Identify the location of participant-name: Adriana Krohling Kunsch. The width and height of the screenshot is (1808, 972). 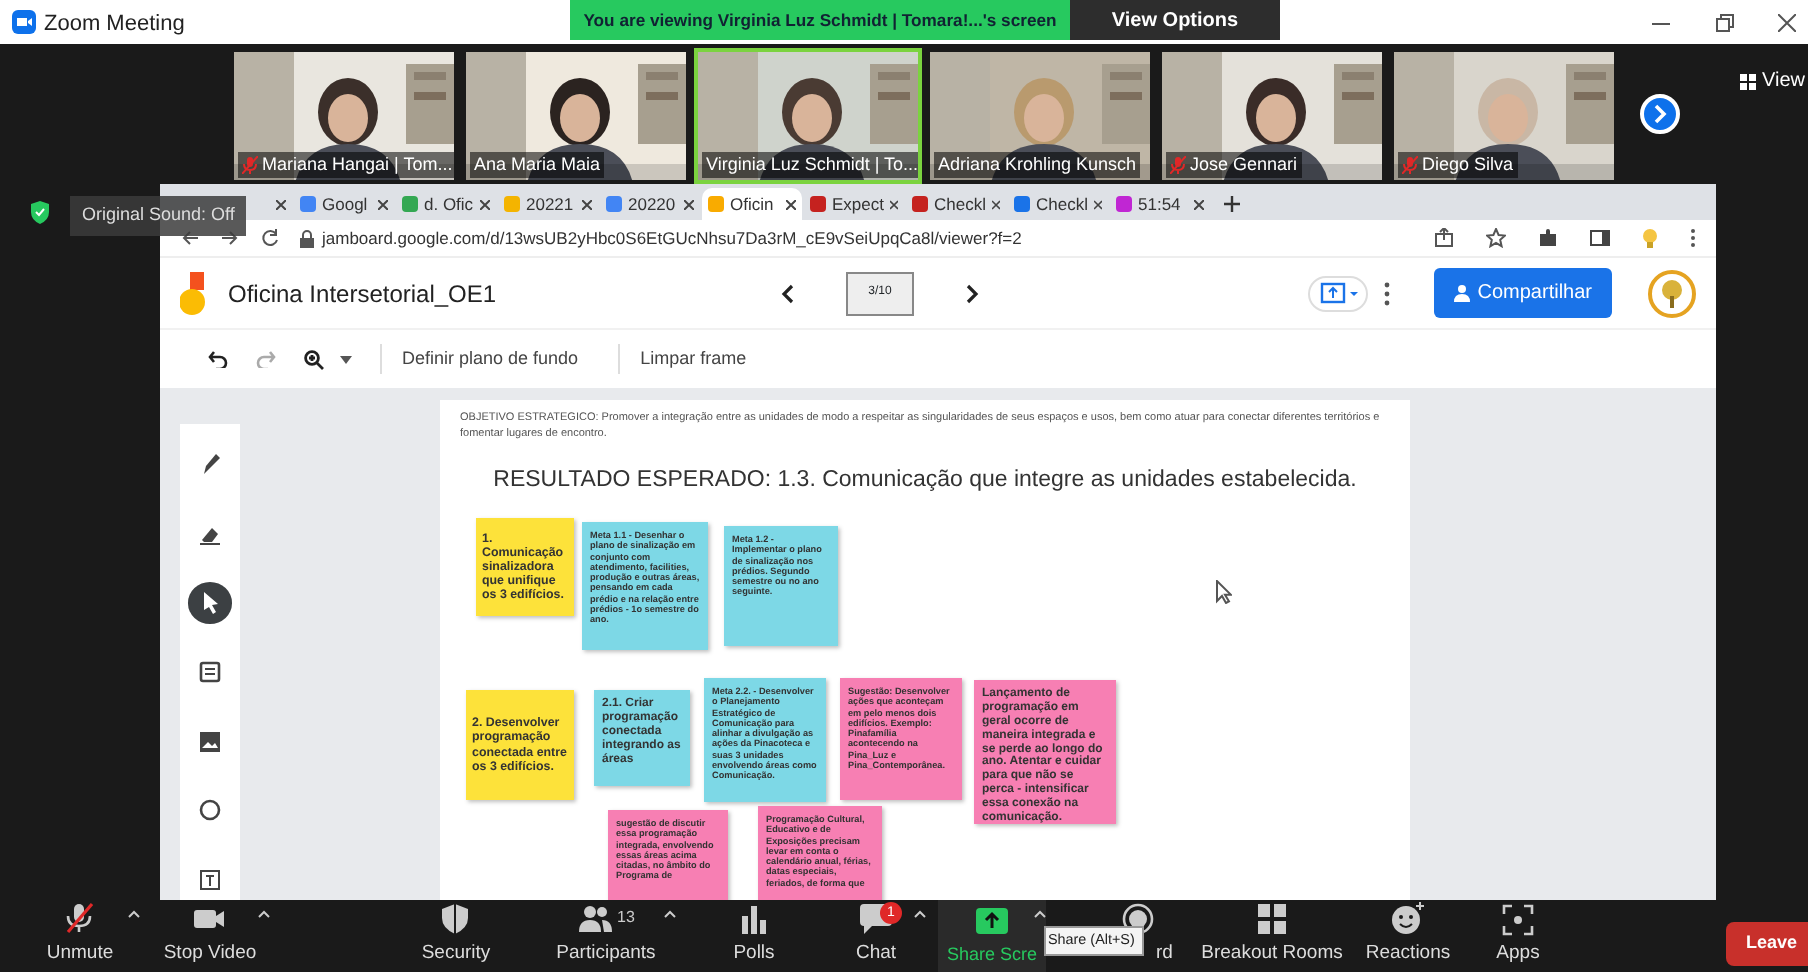
(1037, 164).